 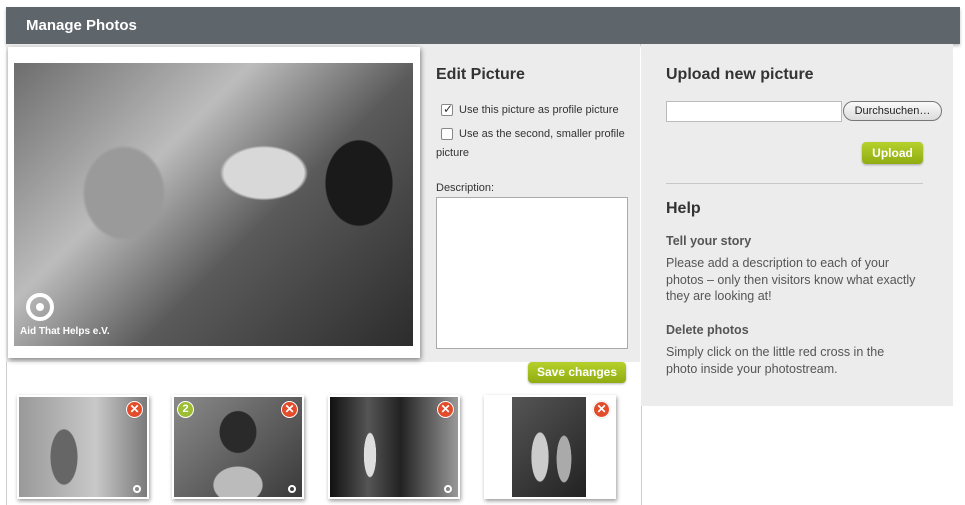 I want to click on second-profile-option: Use as the second, smaller profile, so click(x=536, y=134).